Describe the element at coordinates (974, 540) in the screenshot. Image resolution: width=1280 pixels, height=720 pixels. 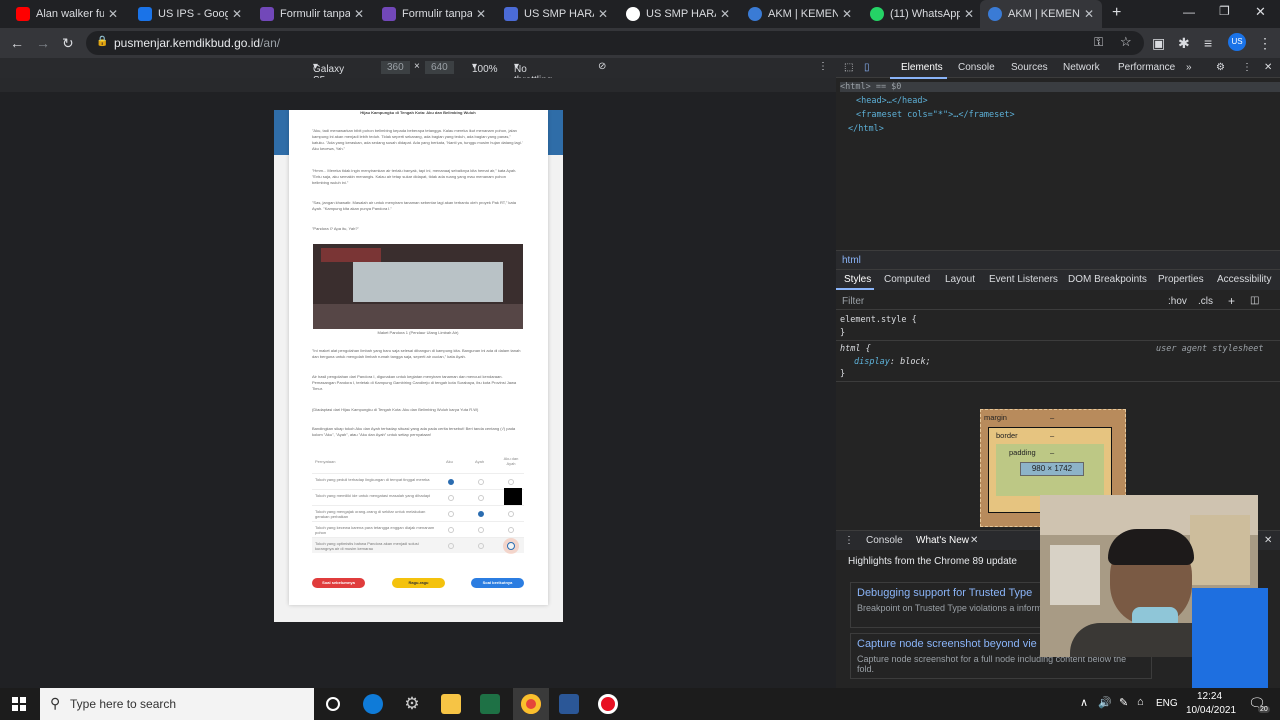
I see `whats-new-close-icon: ✕` at that location.